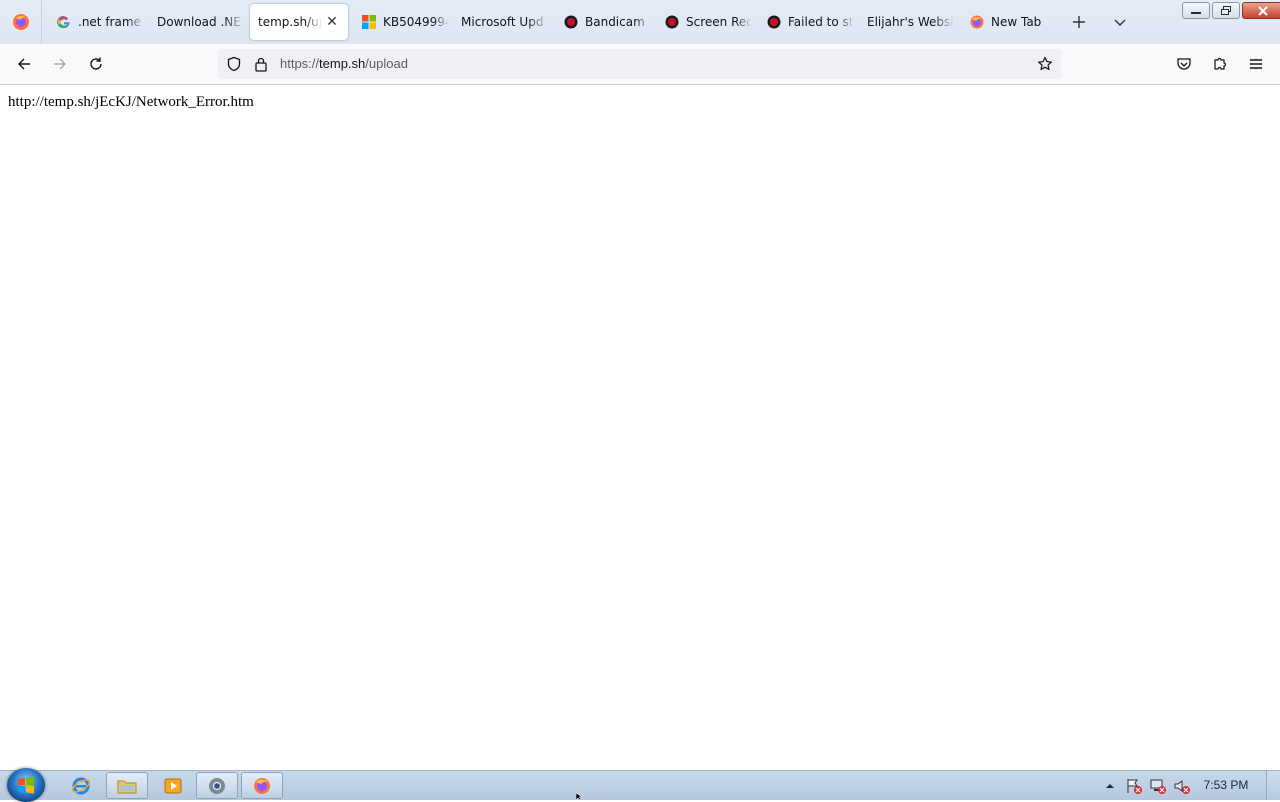 The height and width of the screenshot is (802, 1280). Describe the element at coordinates (1134, 786) in the screenshot. I see `action-center-flag-icon` at that location.